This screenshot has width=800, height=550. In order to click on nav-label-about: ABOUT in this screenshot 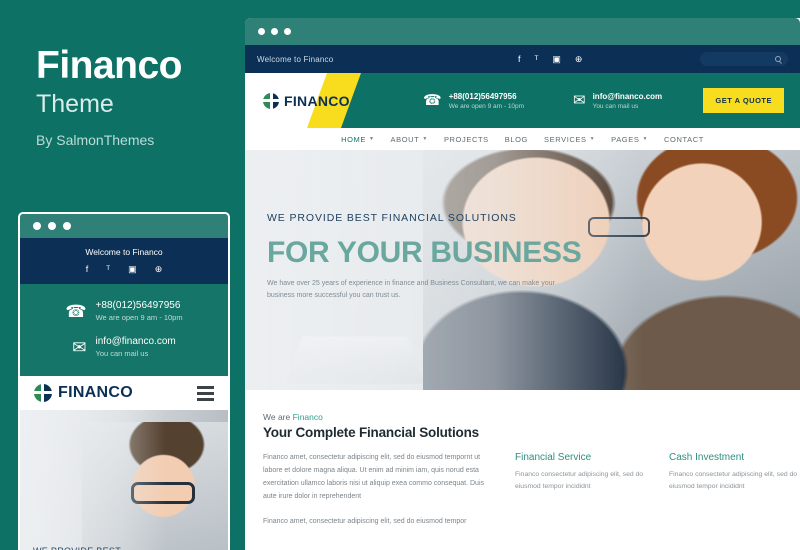, I will do `click(405, 139)`.